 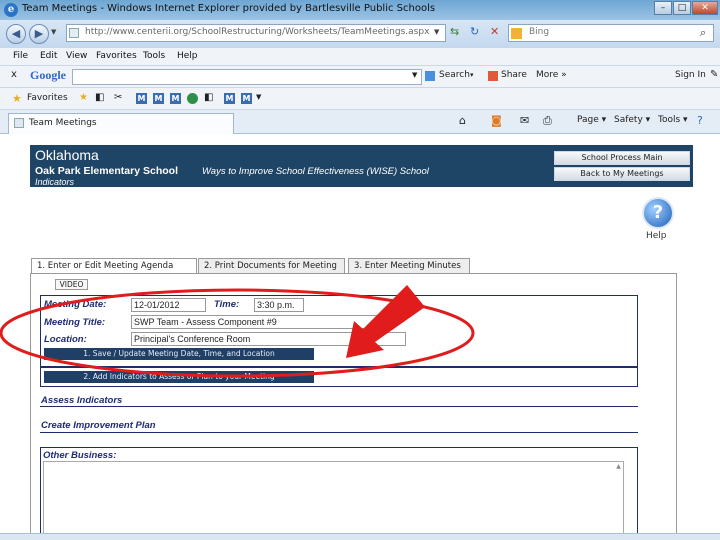 I want to click on google-dropdown-icon: ▼, so click(x=414, y=75).